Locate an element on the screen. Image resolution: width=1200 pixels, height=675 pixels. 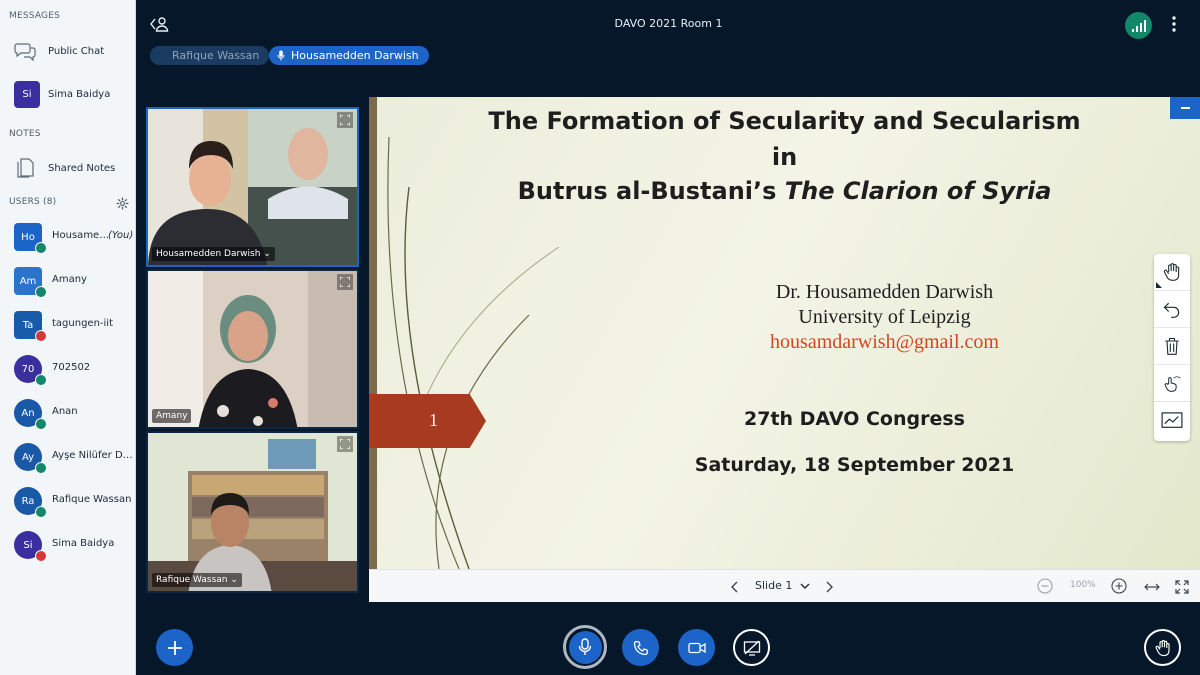
zoom-out-icon is located at coordinates (1045, 586).